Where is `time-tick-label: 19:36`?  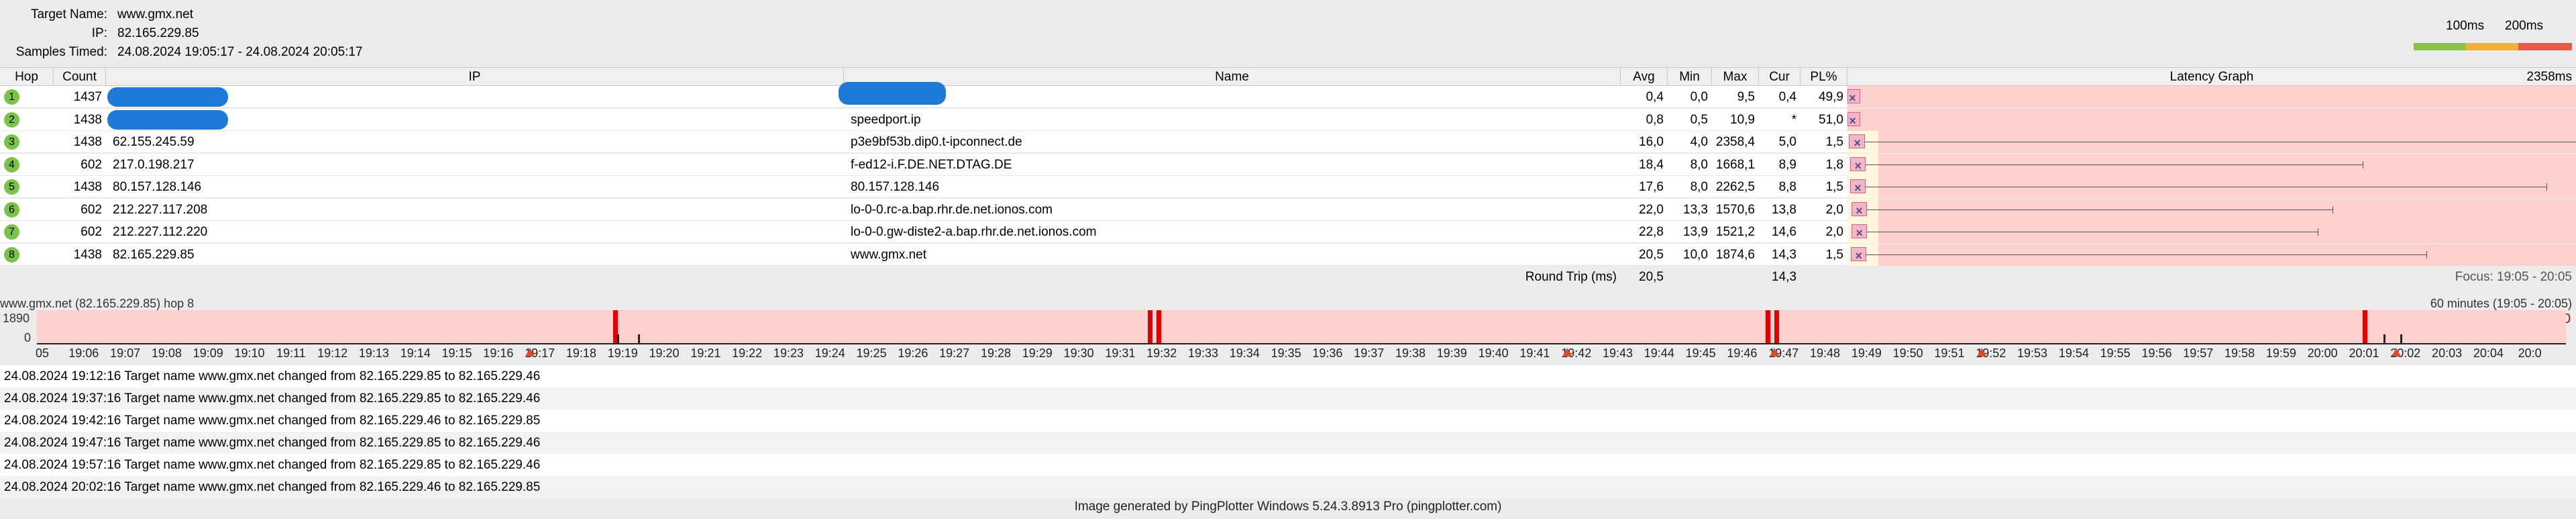 time-tick-label: 19:36 is located at coordinates (1327, 353).